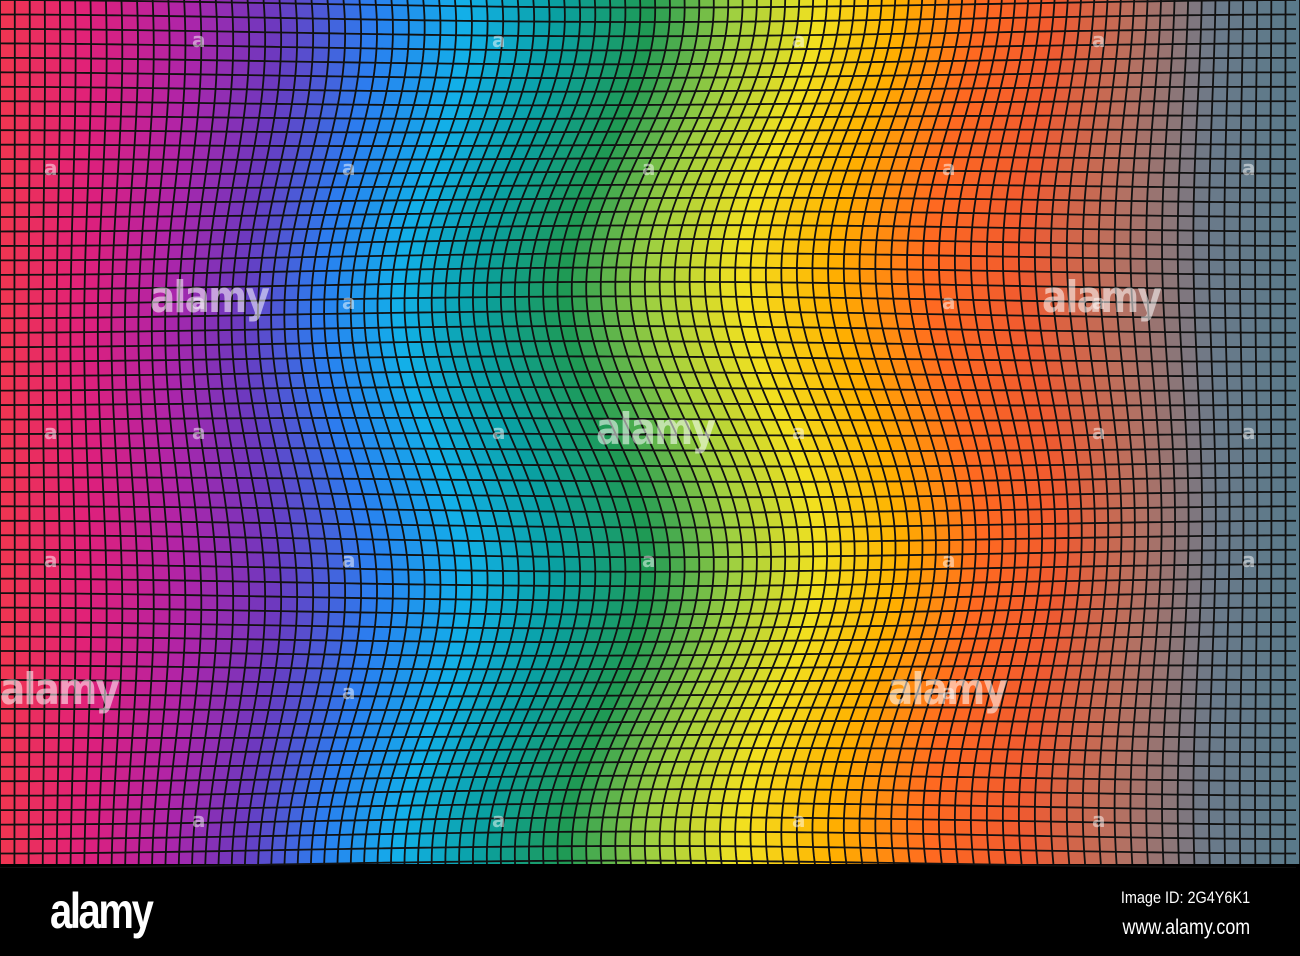 This screenshot has width=1300, height=956. What do you see at coordinates (1186, 928) in the screenshot?
I see `site-url: www.alamy.com` at bounding box center [1186, 928].